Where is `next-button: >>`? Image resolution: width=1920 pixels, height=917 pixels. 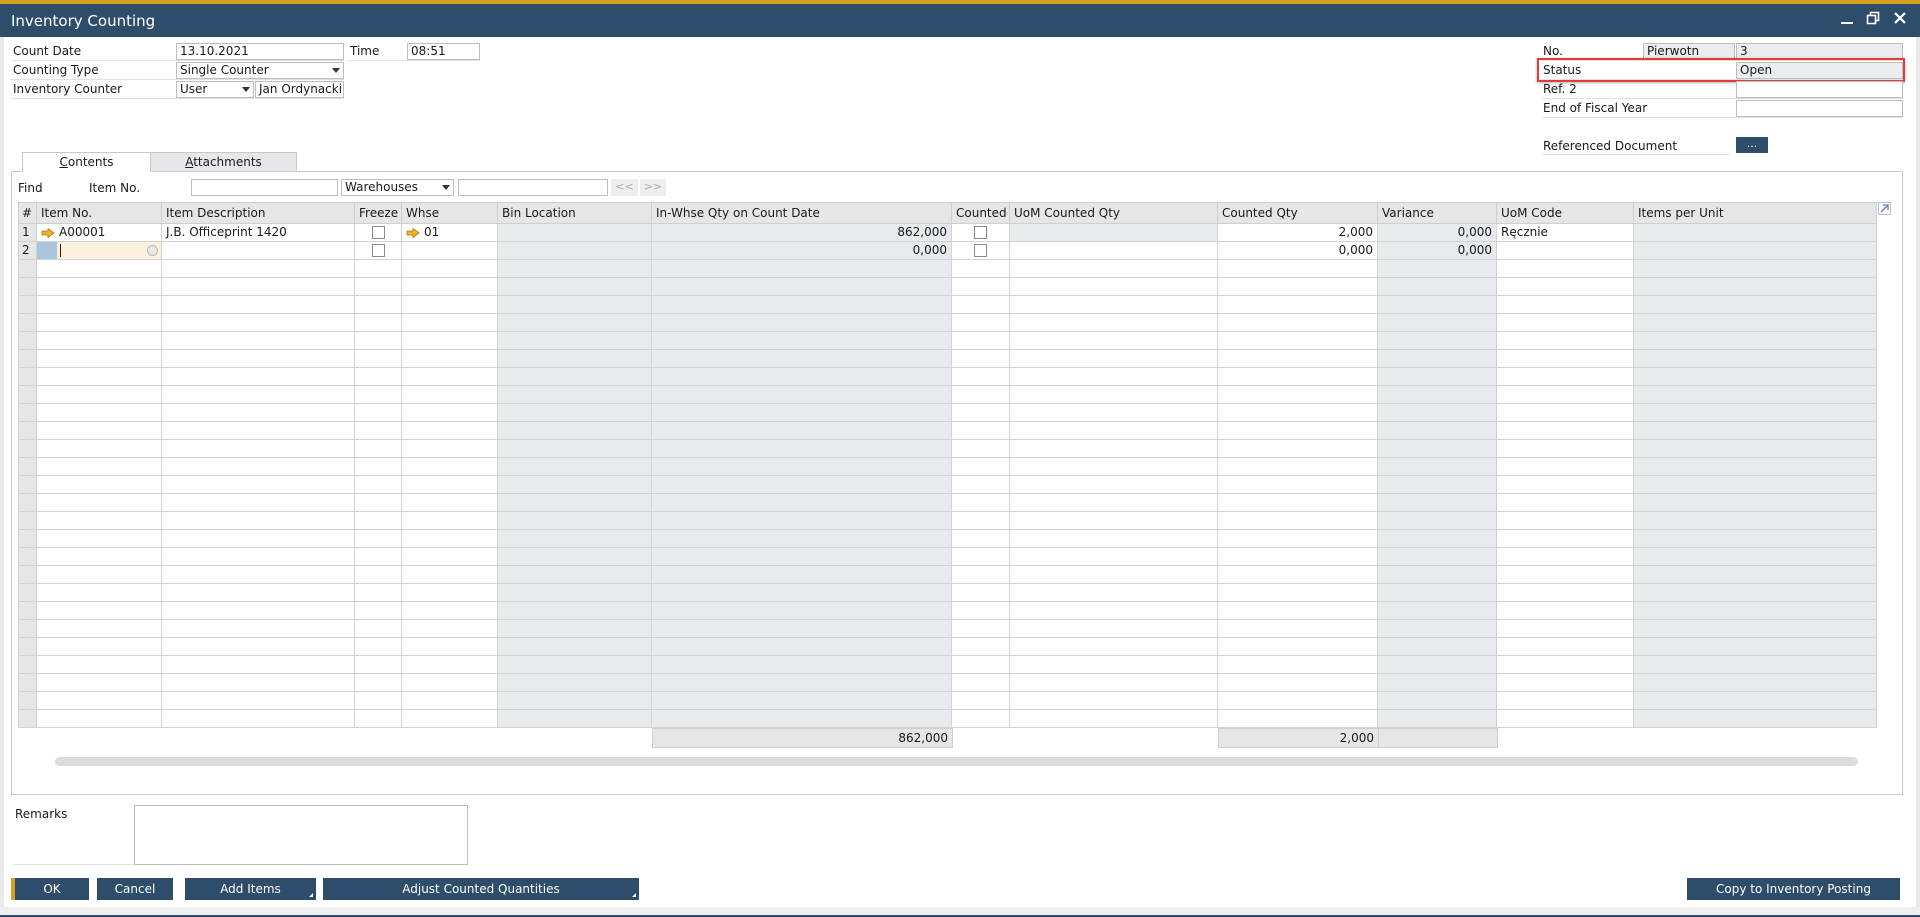 next-button: >> is located at coordinates (653, 187).